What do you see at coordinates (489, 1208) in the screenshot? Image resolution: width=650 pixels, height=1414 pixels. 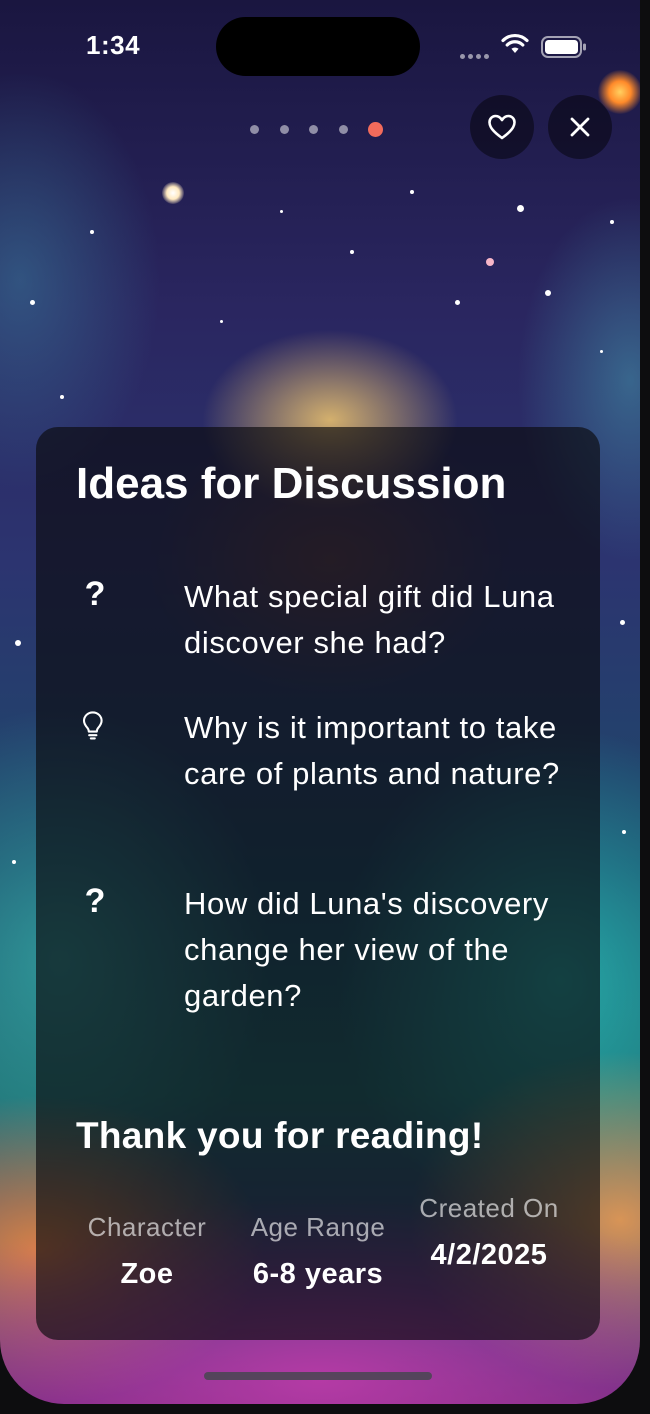 I see `meta-label: Created On` at bounding box center [489, 1208].